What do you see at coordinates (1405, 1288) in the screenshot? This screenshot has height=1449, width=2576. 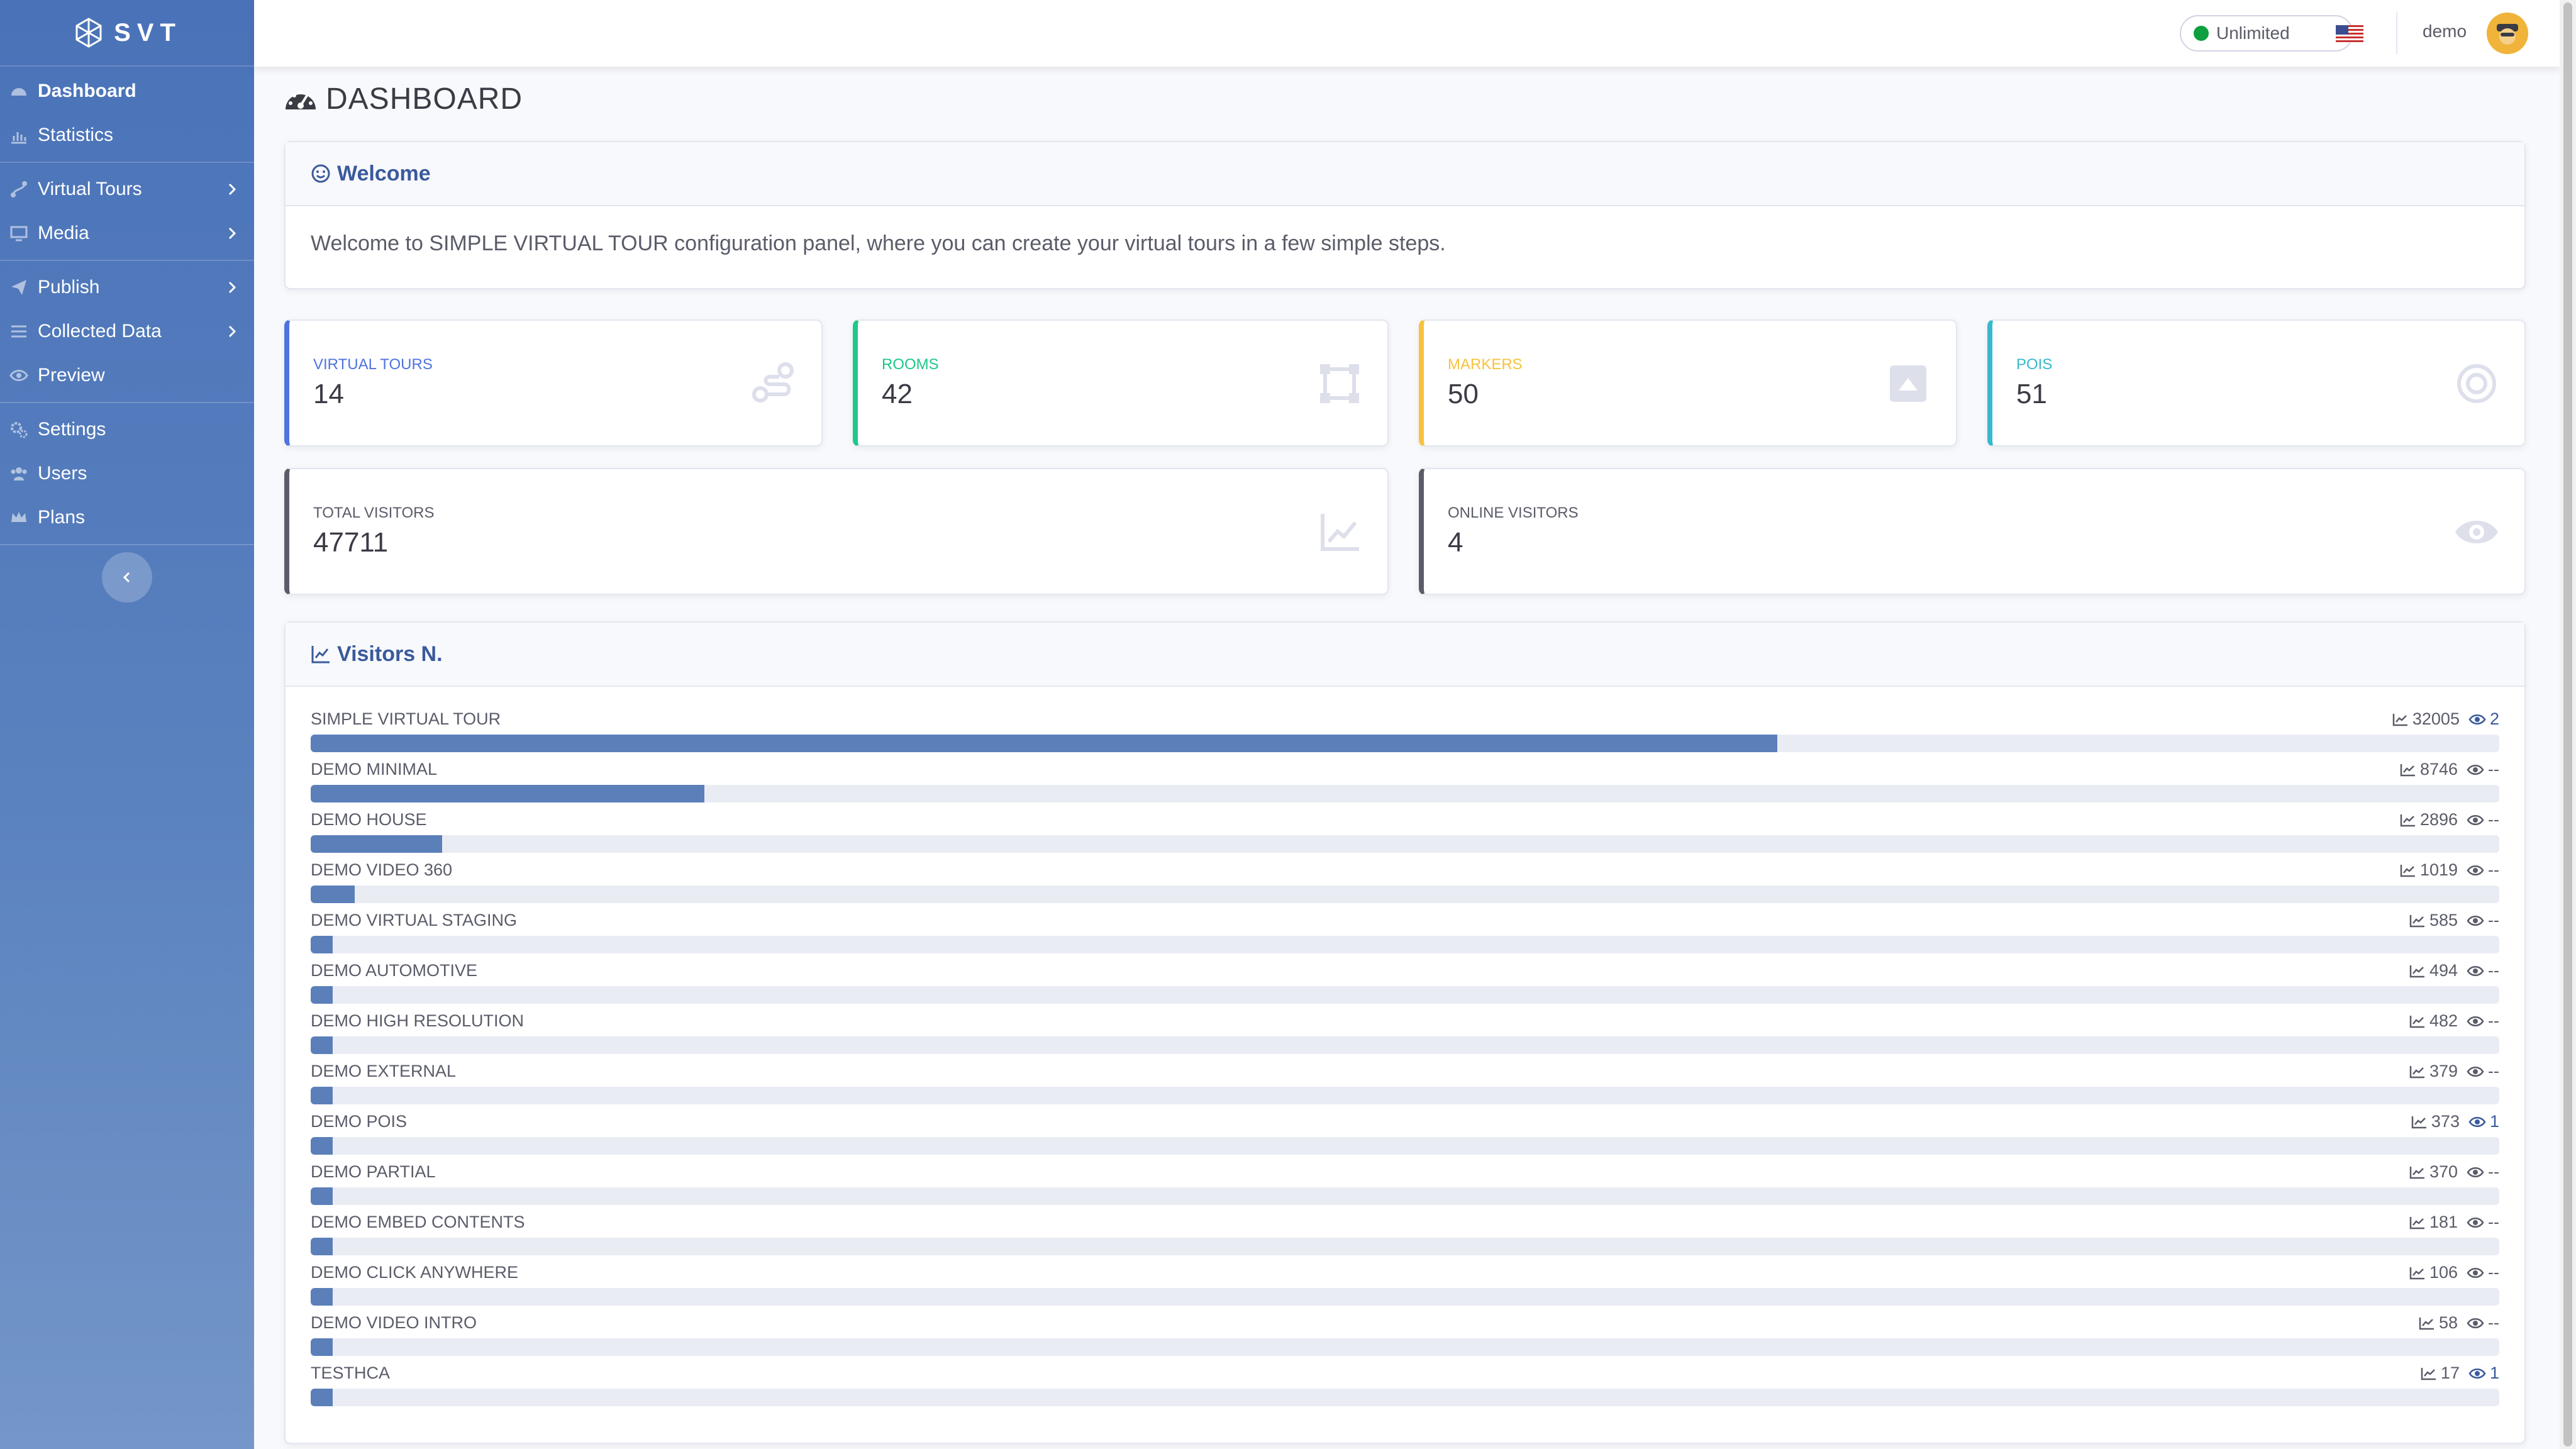 I see `visitor-row: DEMO CLICK ANYWHERE 106 --` at bounding box center [1405, 1288].